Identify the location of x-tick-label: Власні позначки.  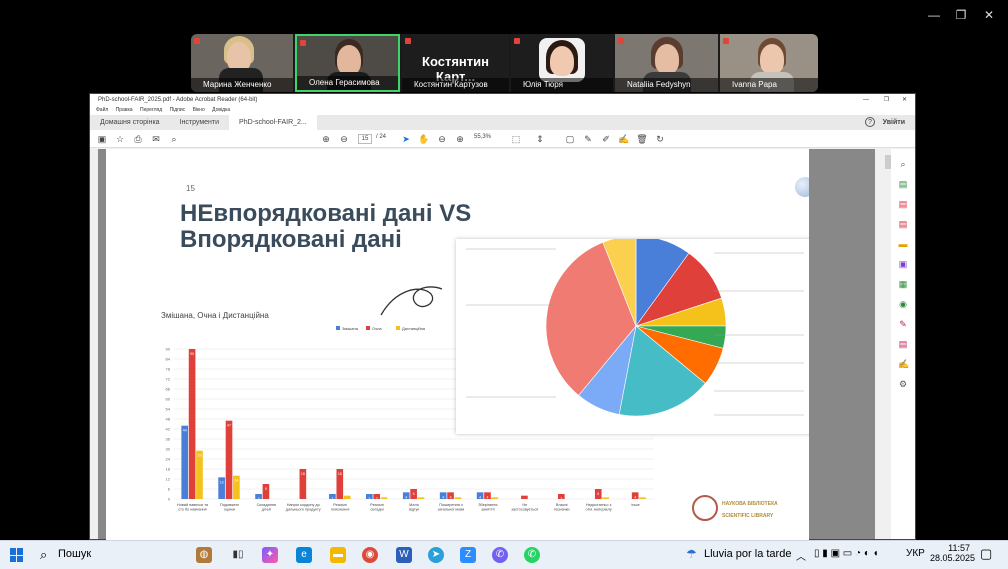
(562, 507).